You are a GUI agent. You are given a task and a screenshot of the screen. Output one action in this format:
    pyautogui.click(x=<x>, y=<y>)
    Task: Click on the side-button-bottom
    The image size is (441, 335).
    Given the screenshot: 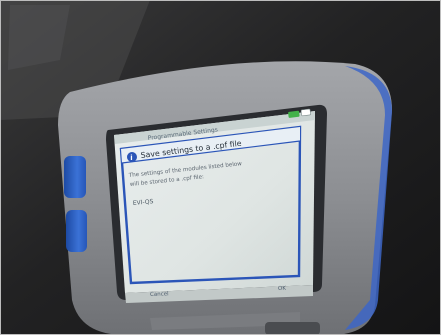 What is the action you would take?
    pyautogui.click(x=76, y=231)
    